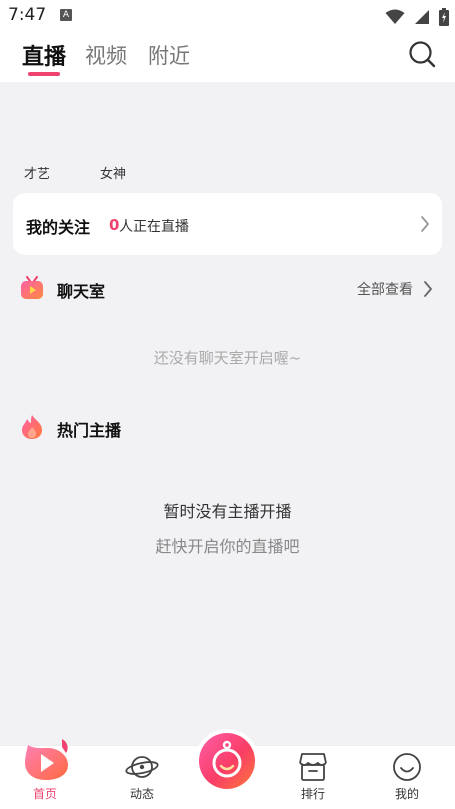 Image resolution: width=455 pixels, height=809 pixels. What do you see at coordinates (106, 55) in the screenshot?
I see `tab-video: 视频` at bounding box center [106, 55].